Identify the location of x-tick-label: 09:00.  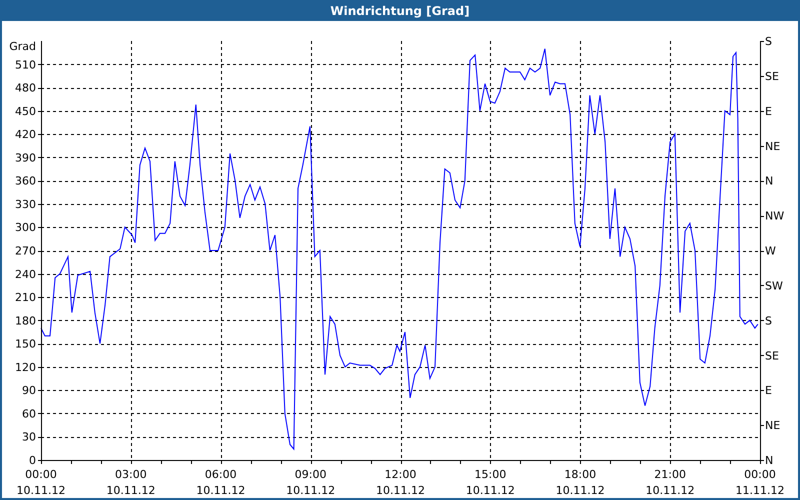
(310, 474).